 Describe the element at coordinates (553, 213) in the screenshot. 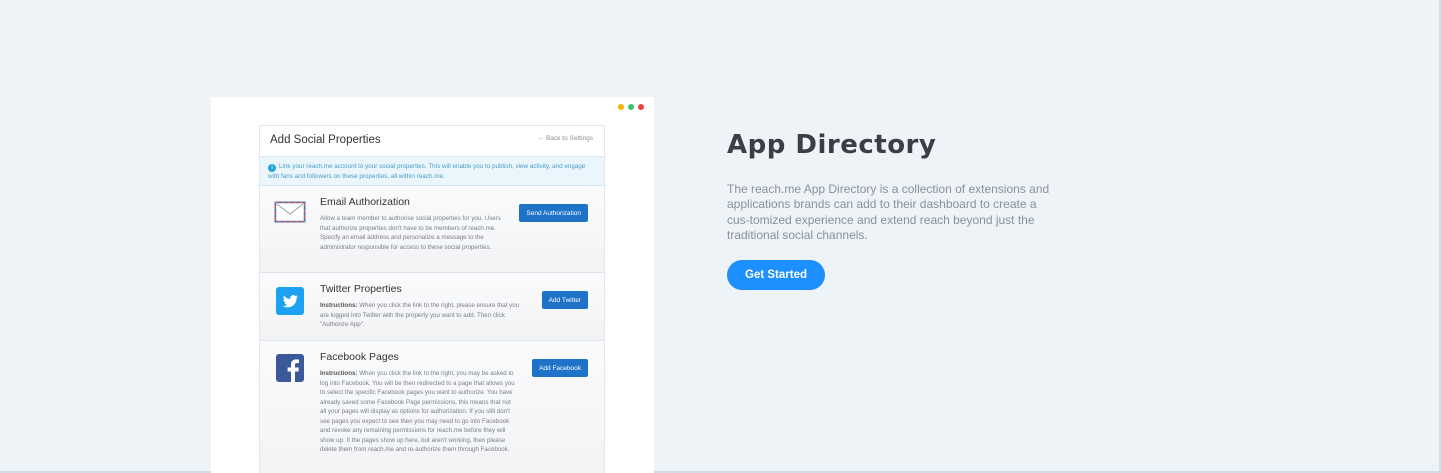

I see `send-authorization-button: Send Authorization` at that location.